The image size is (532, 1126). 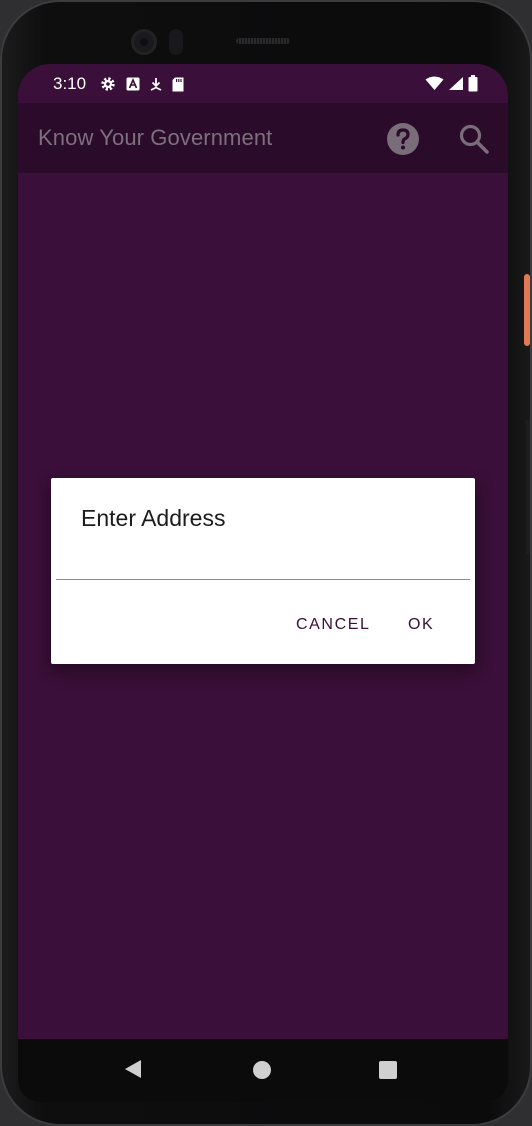 What do you see at coordinates (434, 83) in the screenshot?
I see `wifi-icon` at bounding box center [434, 83].